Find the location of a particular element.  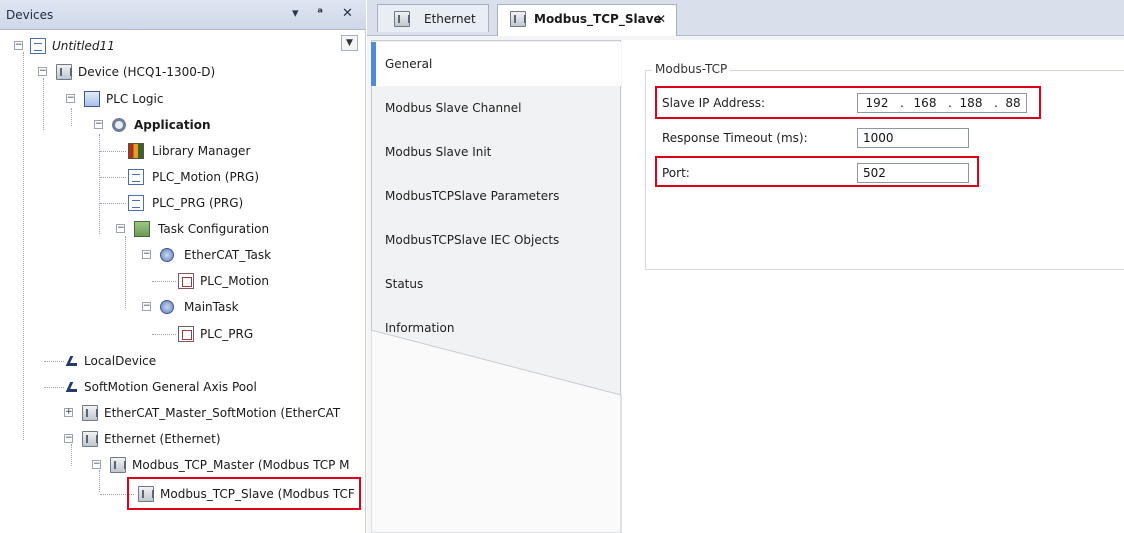

tree-item-label: MainTask is located at coordinates (211, 307).